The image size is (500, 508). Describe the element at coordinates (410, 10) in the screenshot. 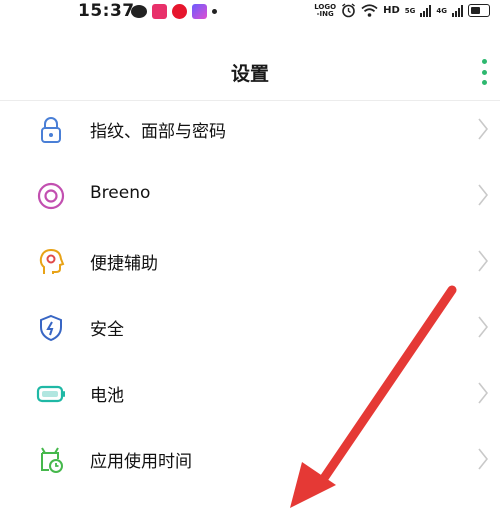

I see `sim1-tech: 5G` at that location.